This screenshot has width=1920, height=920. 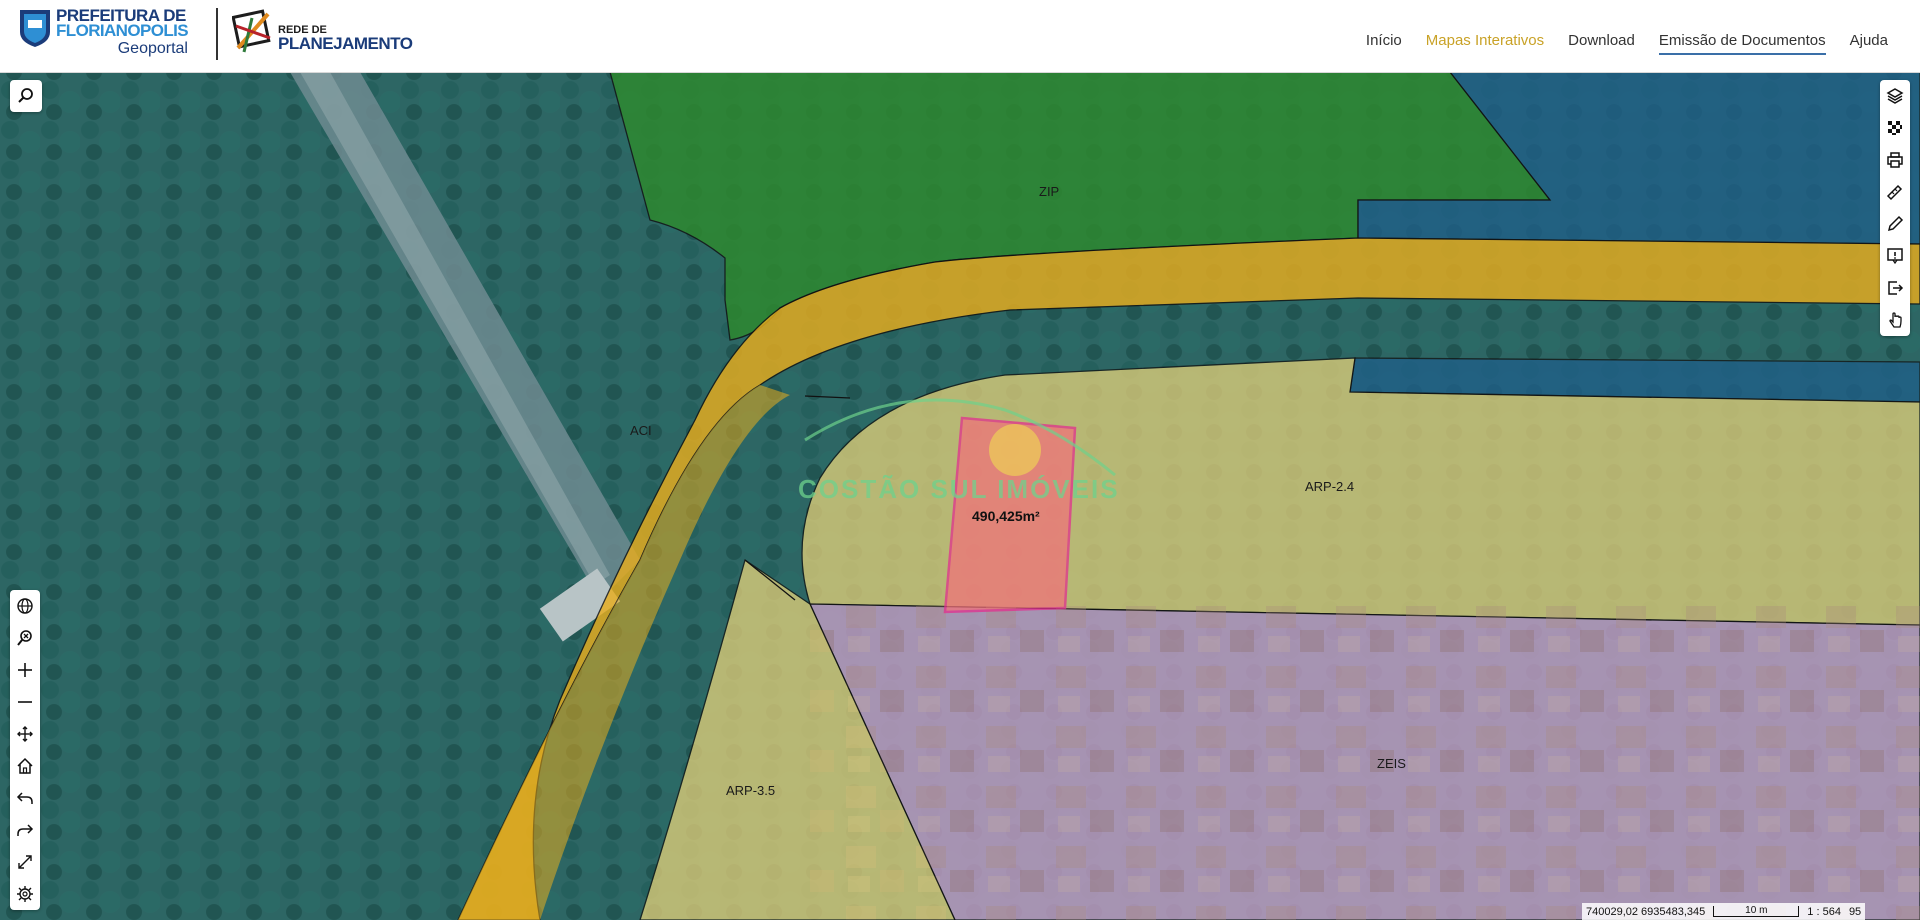 I want to click on pan-button, so click(x=25, y=734).